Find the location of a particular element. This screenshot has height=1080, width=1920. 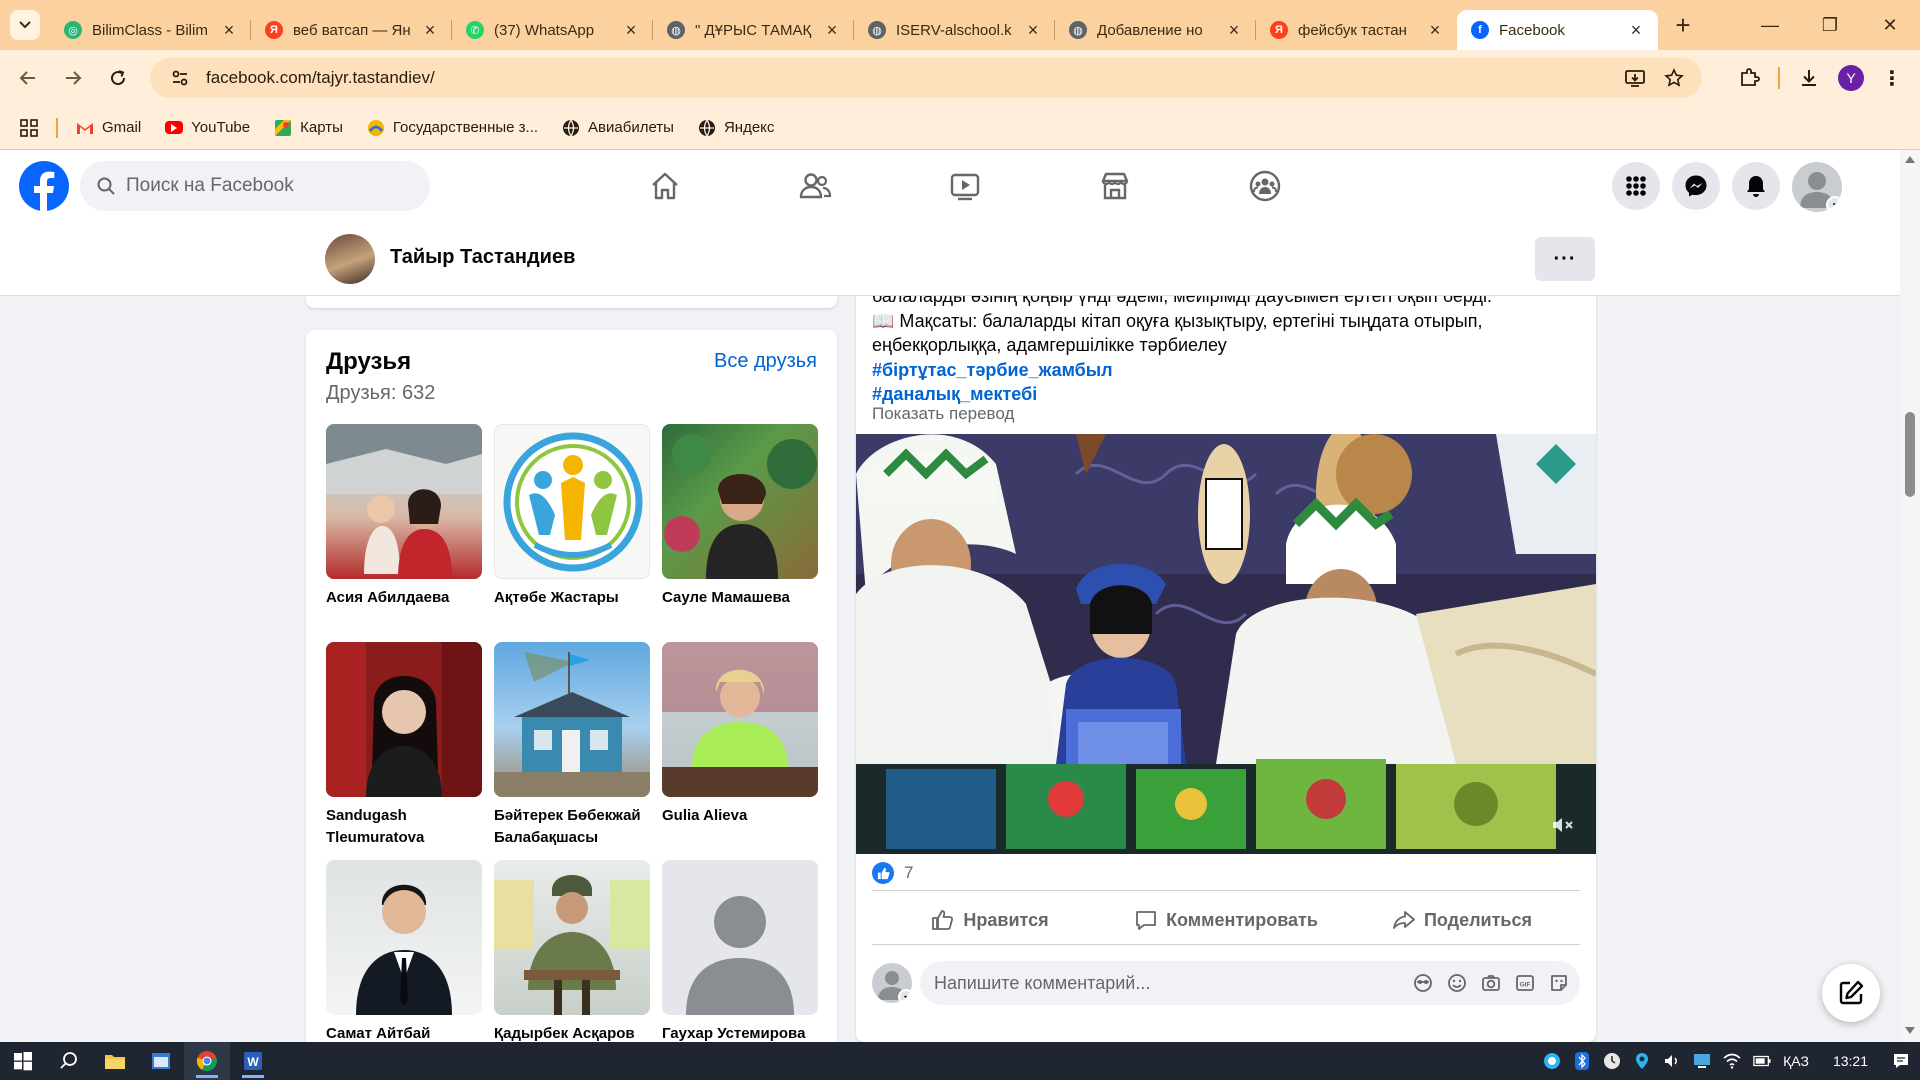

address-bar: facebook.com/tajyr.tastandiev/ is located at coordinates (926, 78).